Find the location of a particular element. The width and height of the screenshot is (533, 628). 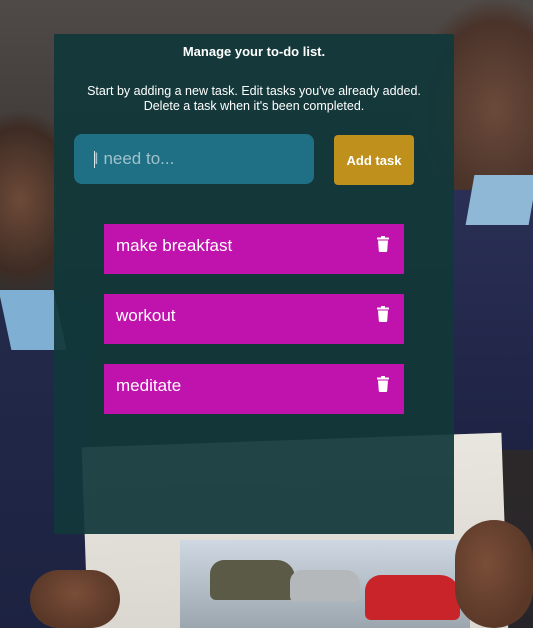

task-label: workout is located at coordinates (146, 316).